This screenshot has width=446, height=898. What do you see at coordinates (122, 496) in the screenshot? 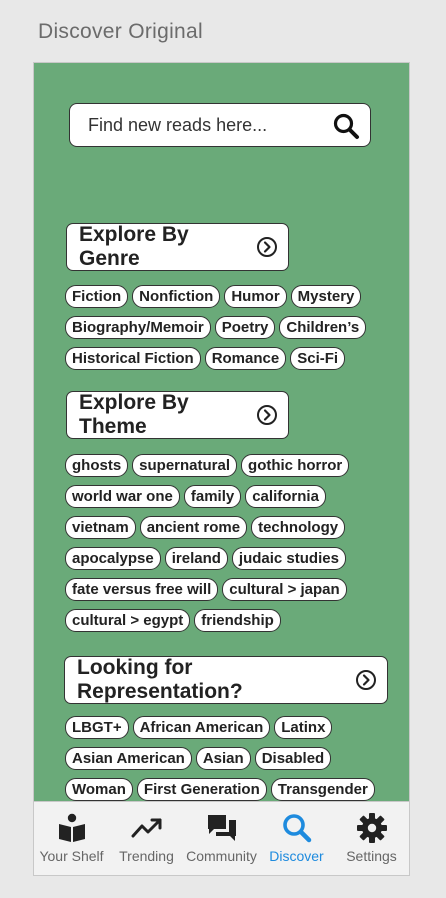
I see `theme-tag: world war one` at bounding box center [122, 496].